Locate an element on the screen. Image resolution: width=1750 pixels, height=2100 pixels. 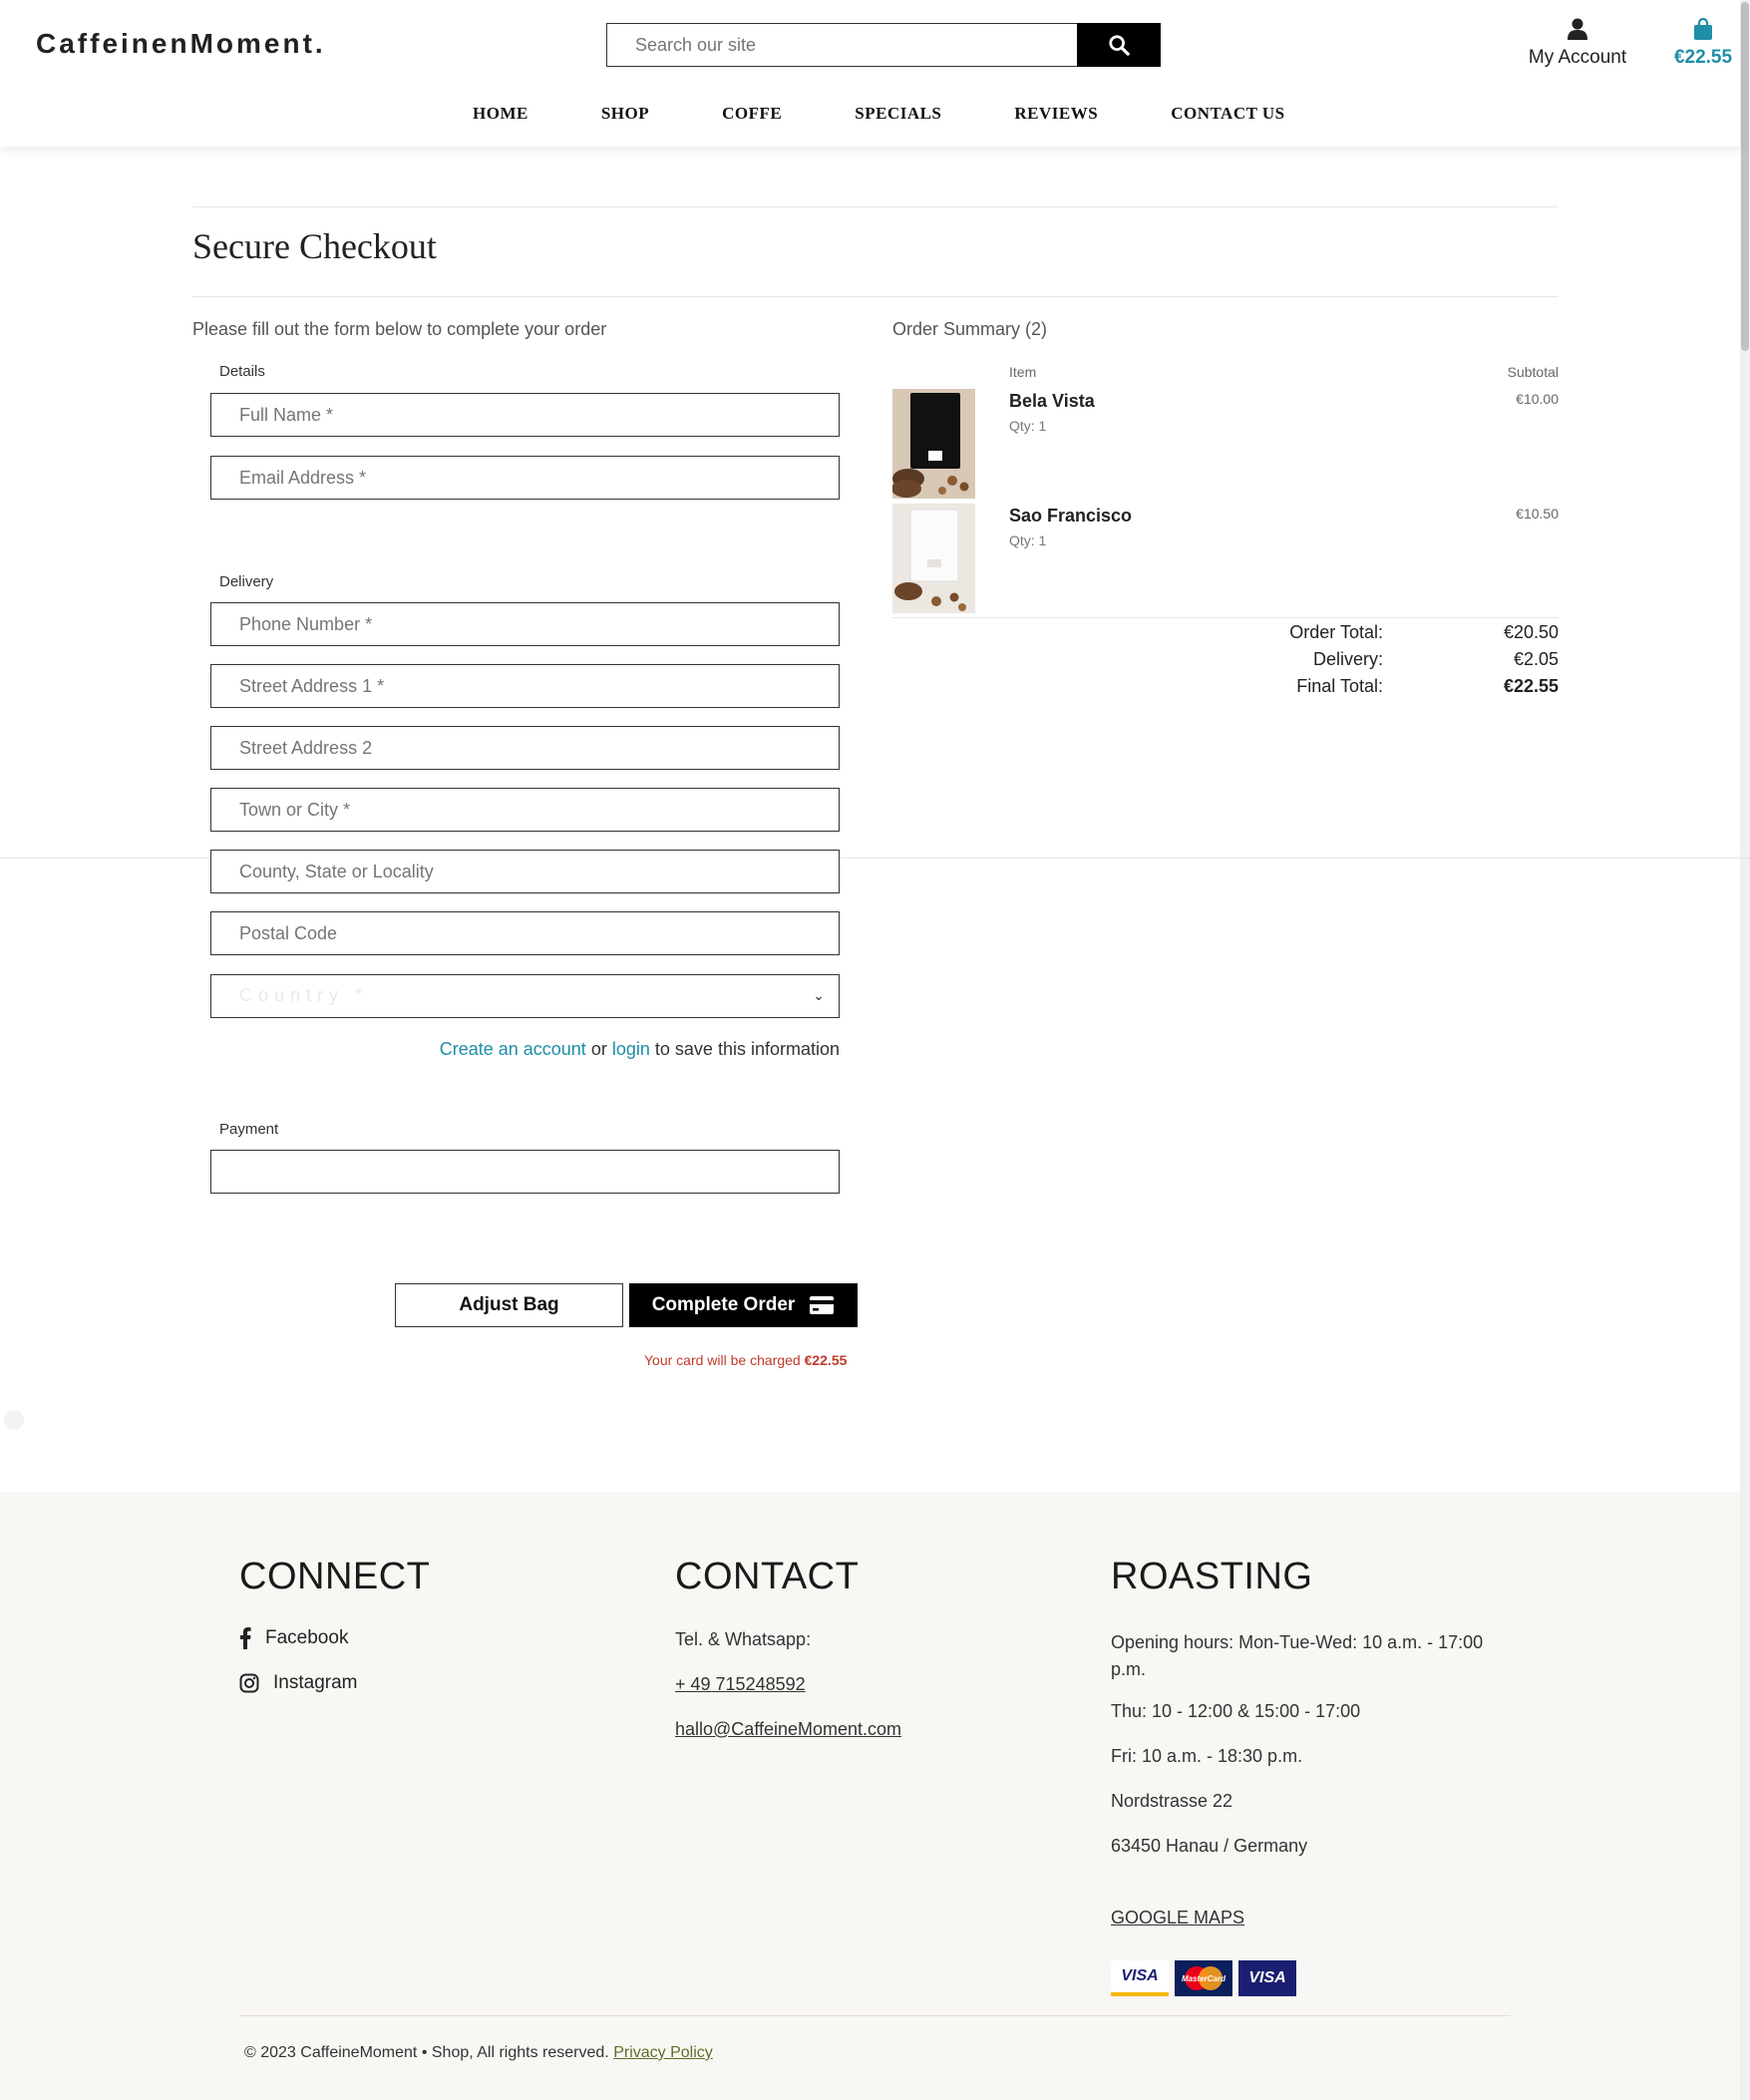
scrollbar-thumb is located at coordinates (1745, 176).